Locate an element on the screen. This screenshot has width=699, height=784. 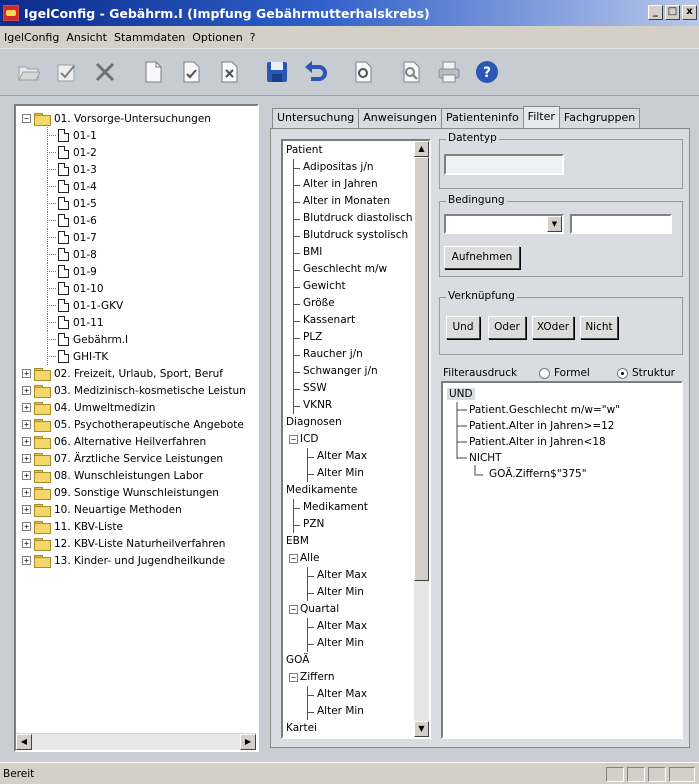
help-icon: ? is located at coordinates (487, 72).